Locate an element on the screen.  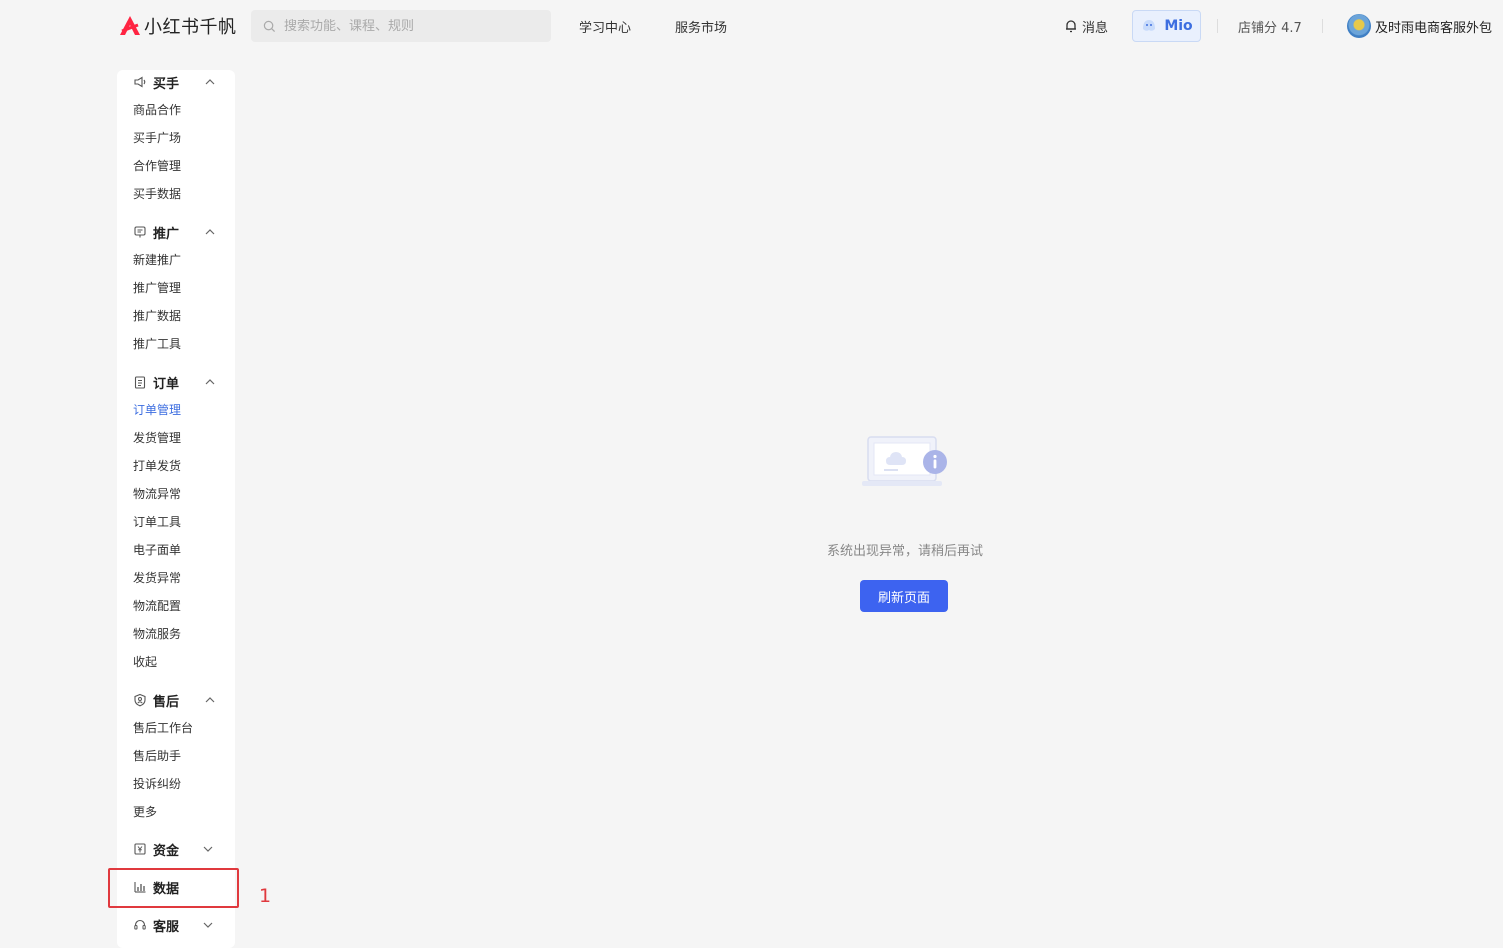
logo-text: 小红书千帆 is located at coordinates (190, 27).